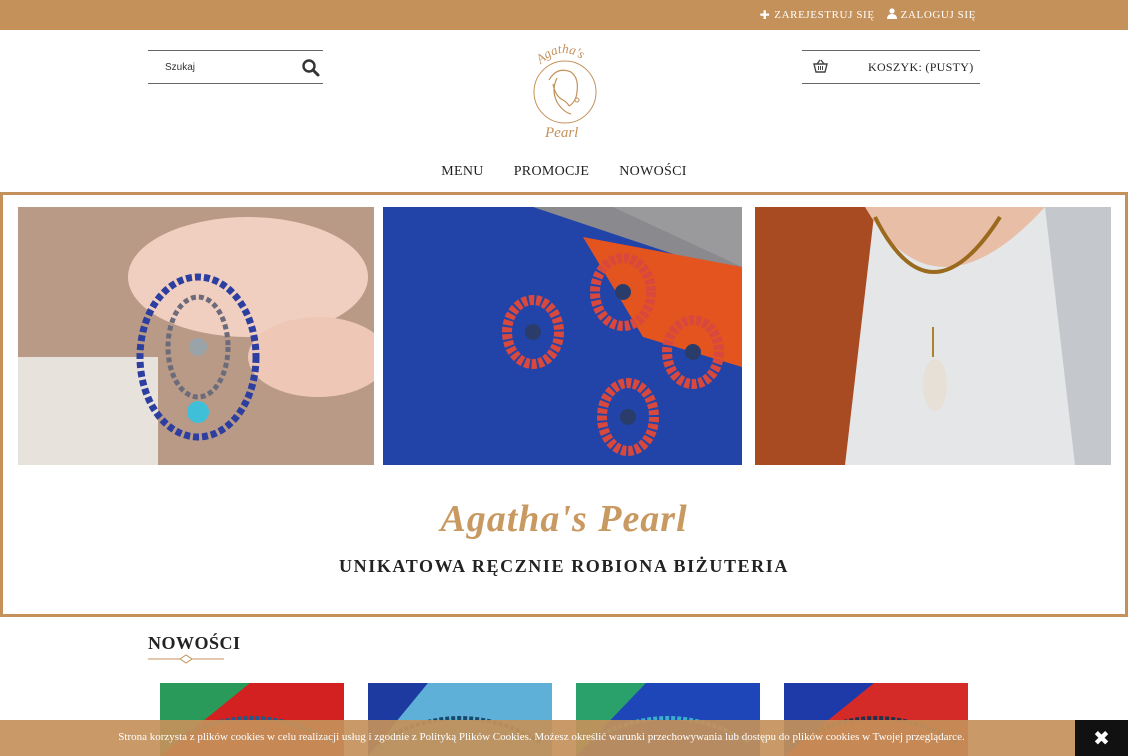 Image resolution: width=1128 pixels, height=756 pixels. I want to click on banner-photo-earring-hand, so click(196, 336).